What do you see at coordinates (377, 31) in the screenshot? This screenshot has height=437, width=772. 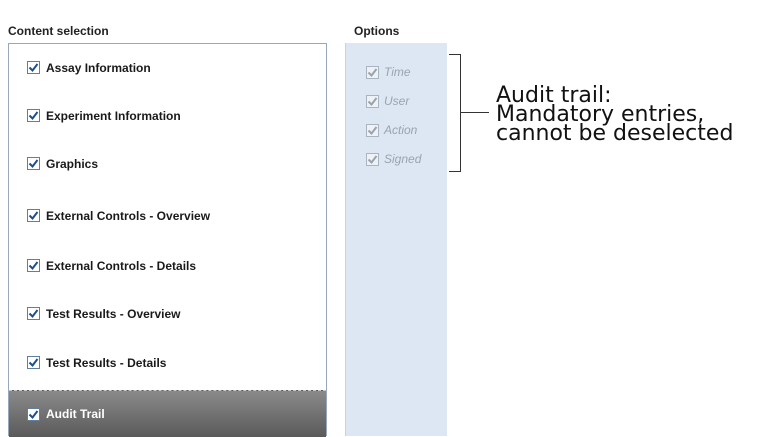 I see `options-header: Options` at bounding box center [377, 31].